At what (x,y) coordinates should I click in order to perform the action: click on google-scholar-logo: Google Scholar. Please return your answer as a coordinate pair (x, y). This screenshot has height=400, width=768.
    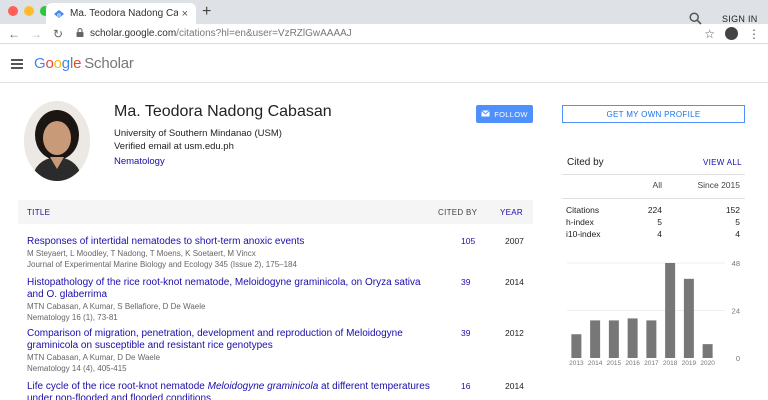
    Looking at the image, I should click on (84, 63).